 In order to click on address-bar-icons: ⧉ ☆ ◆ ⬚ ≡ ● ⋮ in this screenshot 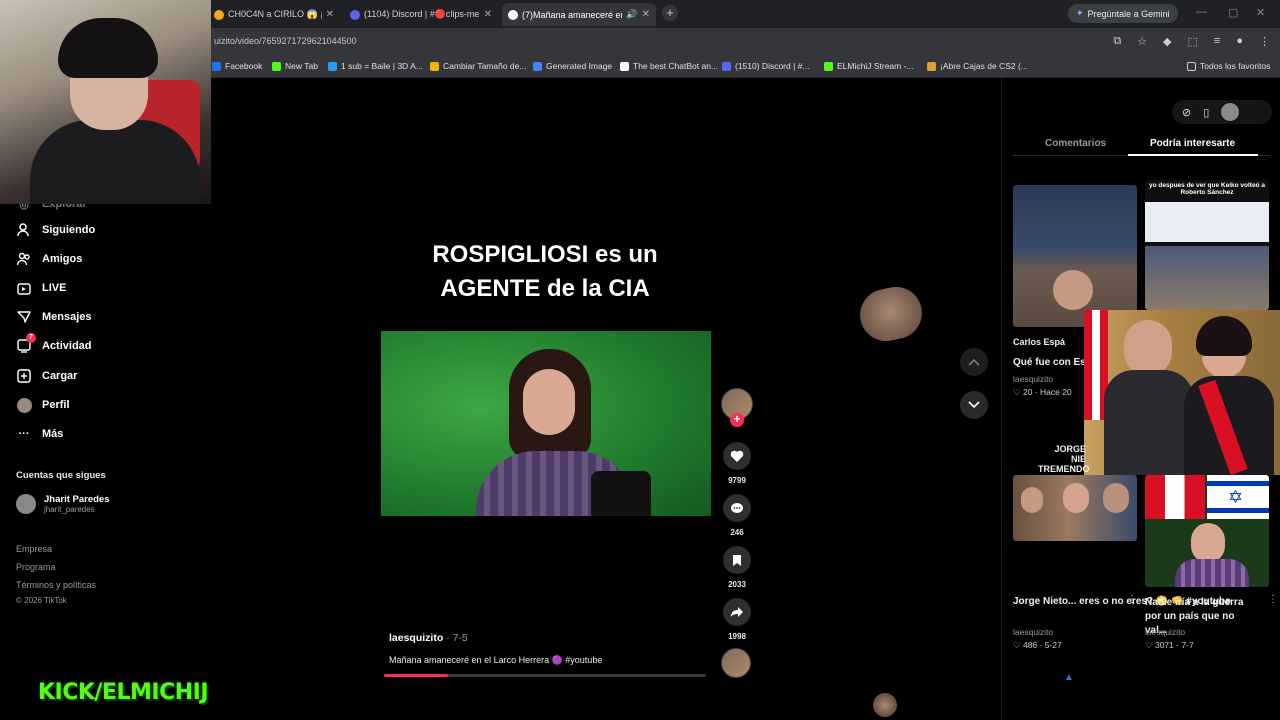, I will do `click(1191, 41)`.